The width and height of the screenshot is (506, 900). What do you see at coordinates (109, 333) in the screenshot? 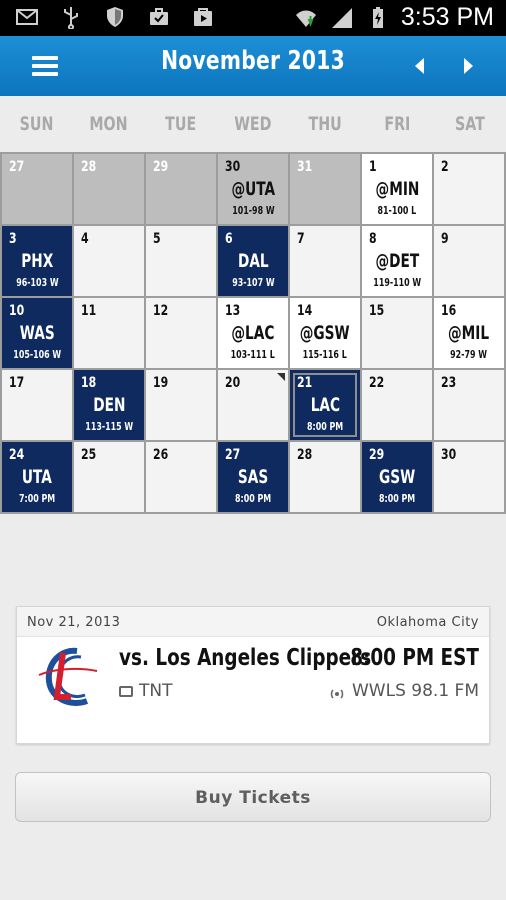
I see `calendar-day-cell: 11` at bounding box center [109, 333].